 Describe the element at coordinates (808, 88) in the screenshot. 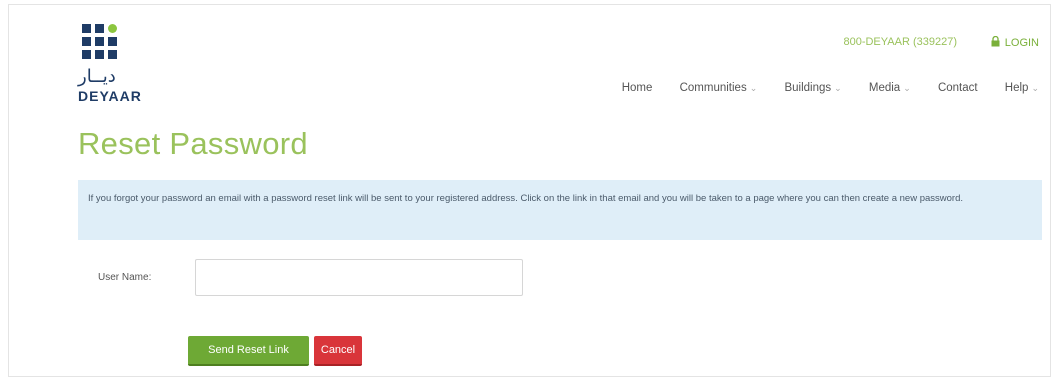

I see `nav-item-label: Buildings` at that location.